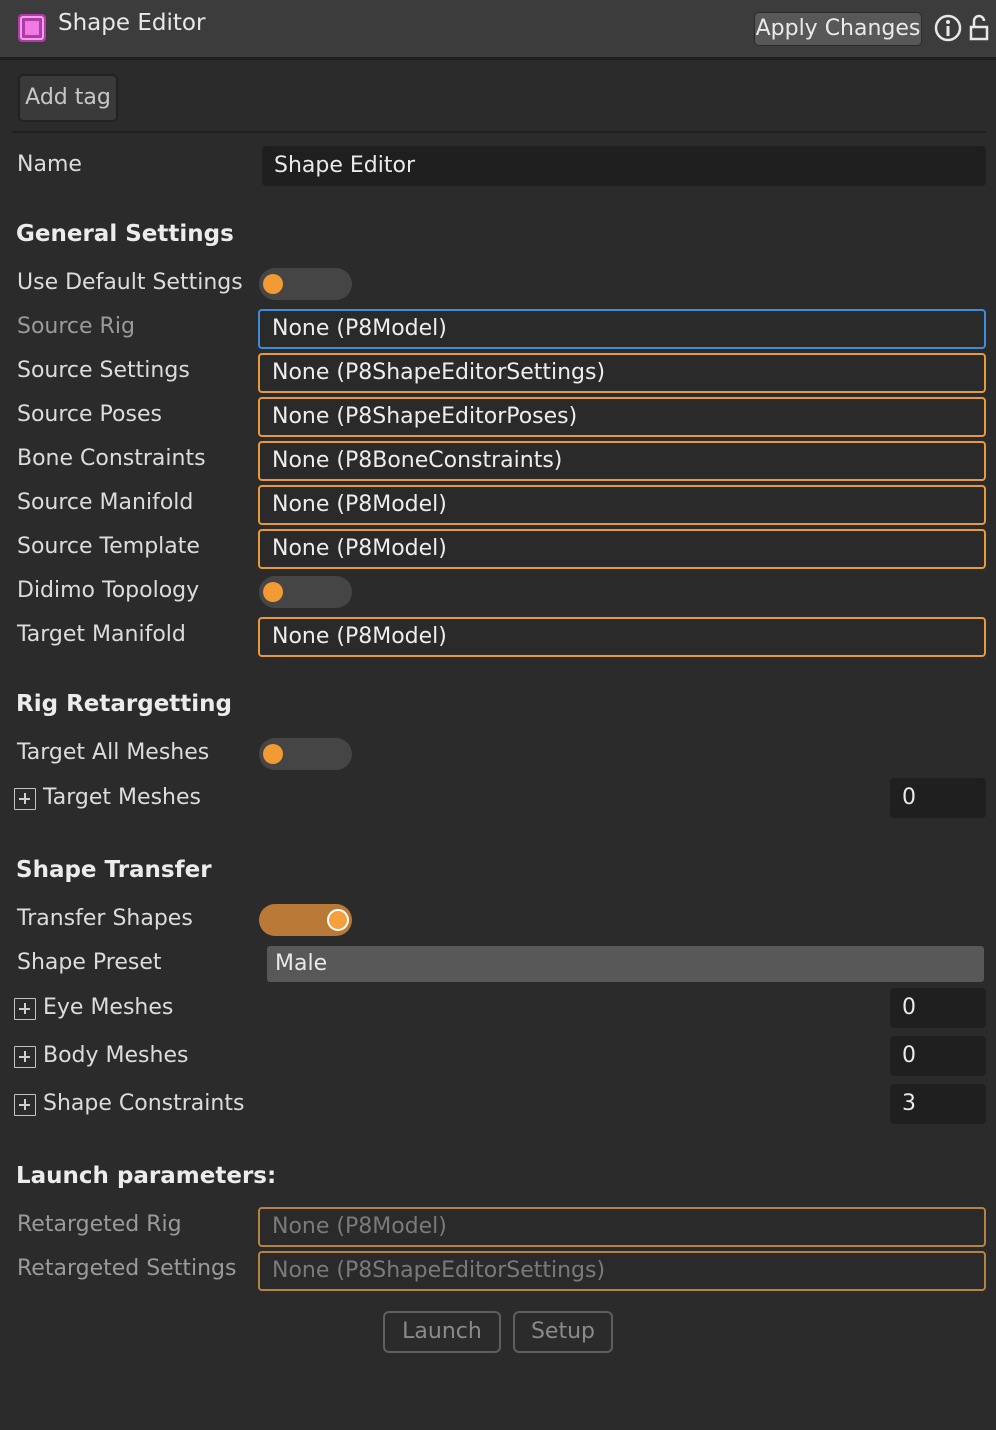  I want to click on shape-constraints-label: Shape Constraints, so click(143, 1103).